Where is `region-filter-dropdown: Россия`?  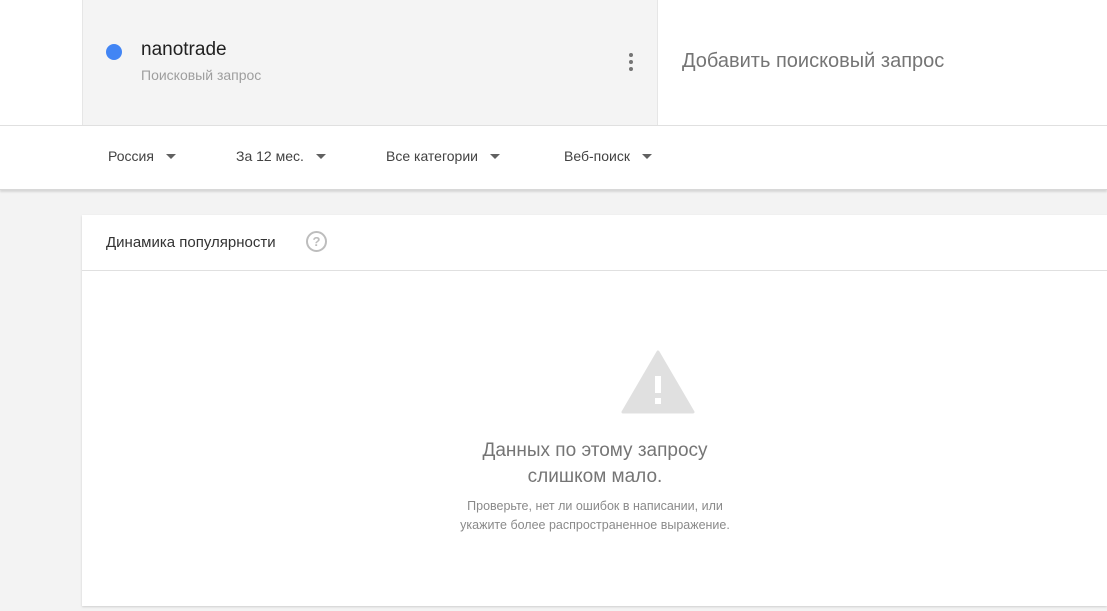 region-filter-dropdown: Россия is located at coordinates (142, 156).